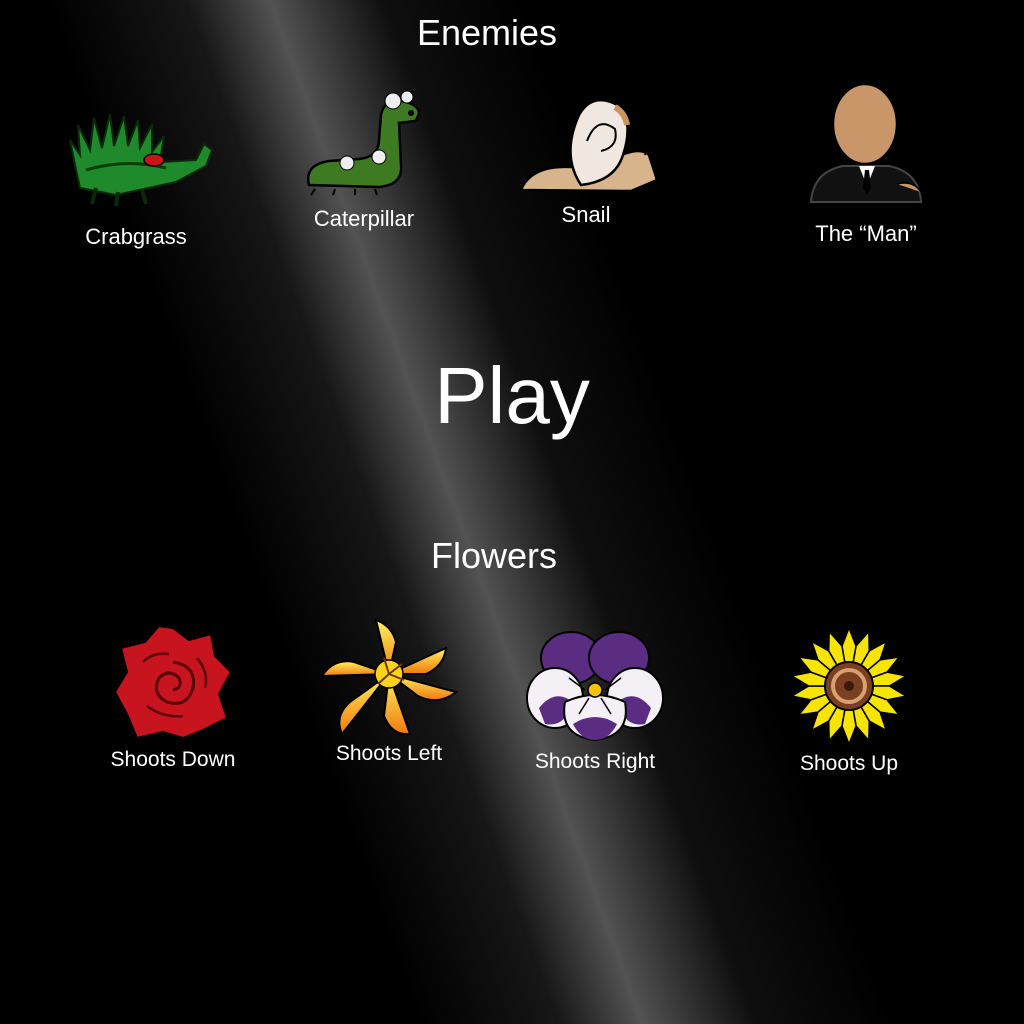 Image resolution: width=1024 pixels, height=1024 pixels. What do you see at coordinates (173, 682) in the screenshot?
I see `rose-icon` at bounding box center [173, 682].